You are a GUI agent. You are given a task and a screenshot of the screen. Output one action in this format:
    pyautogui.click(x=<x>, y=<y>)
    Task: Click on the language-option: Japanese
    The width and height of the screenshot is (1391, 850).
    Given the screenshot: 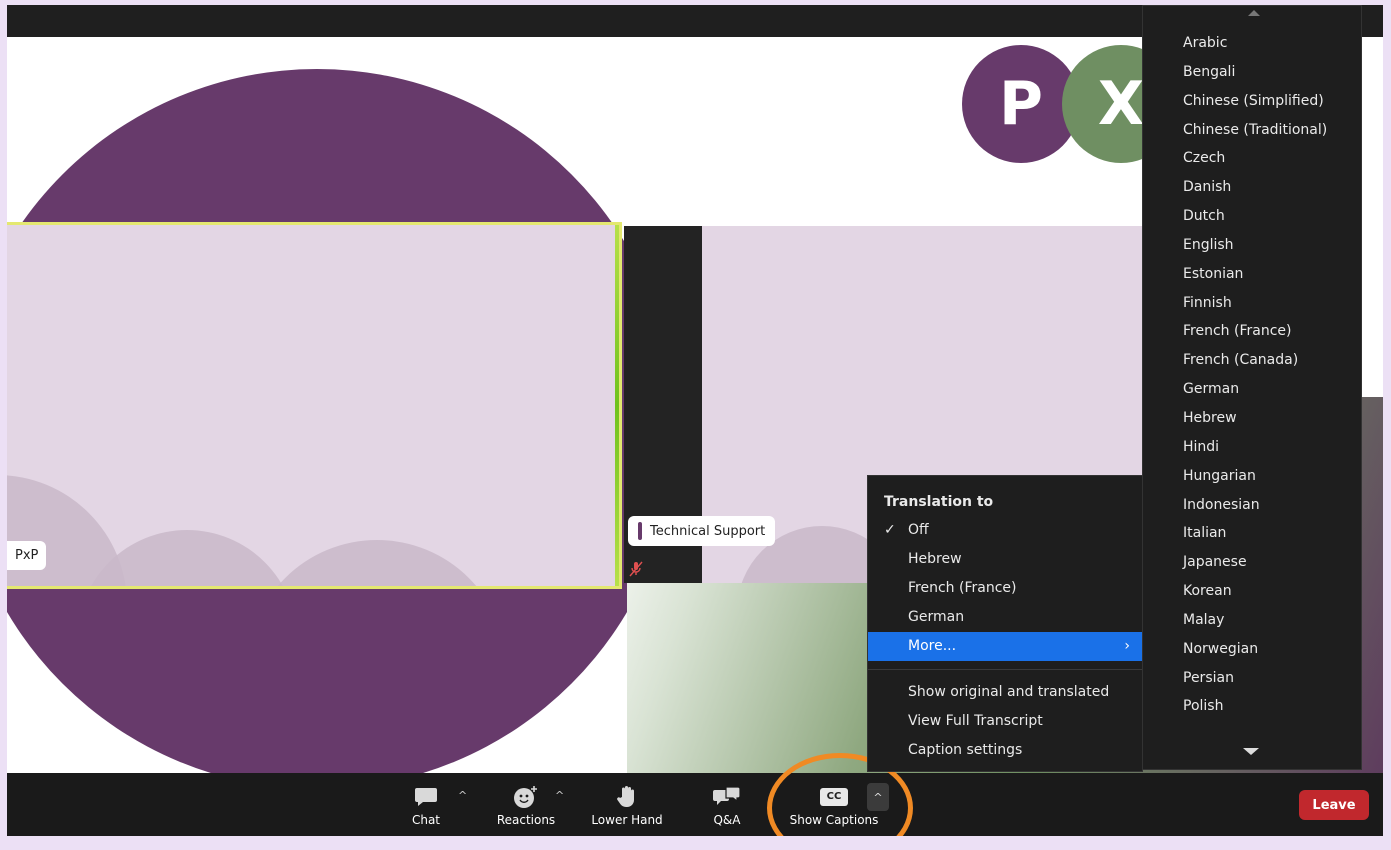 What is the action you would take?
    pyautogui.click(x=1252, y=565)
    